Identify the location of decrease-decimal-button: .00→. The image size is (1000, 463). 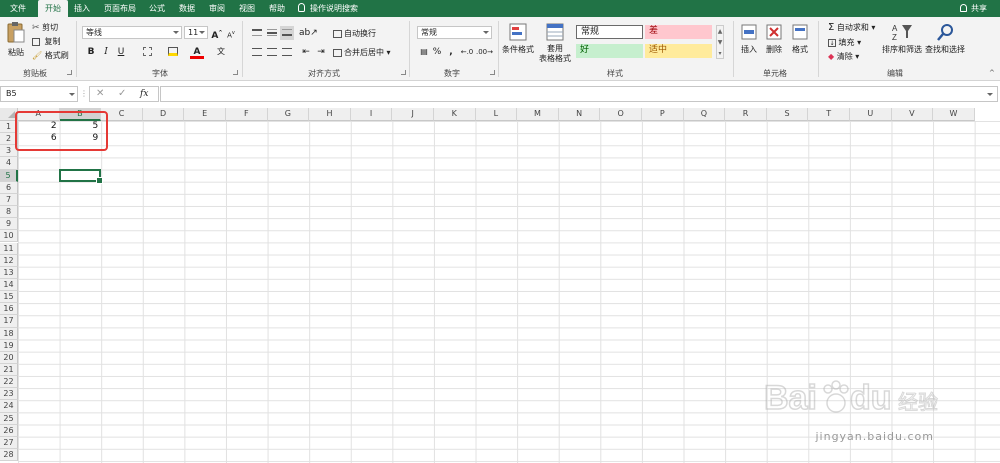
(484, 52).